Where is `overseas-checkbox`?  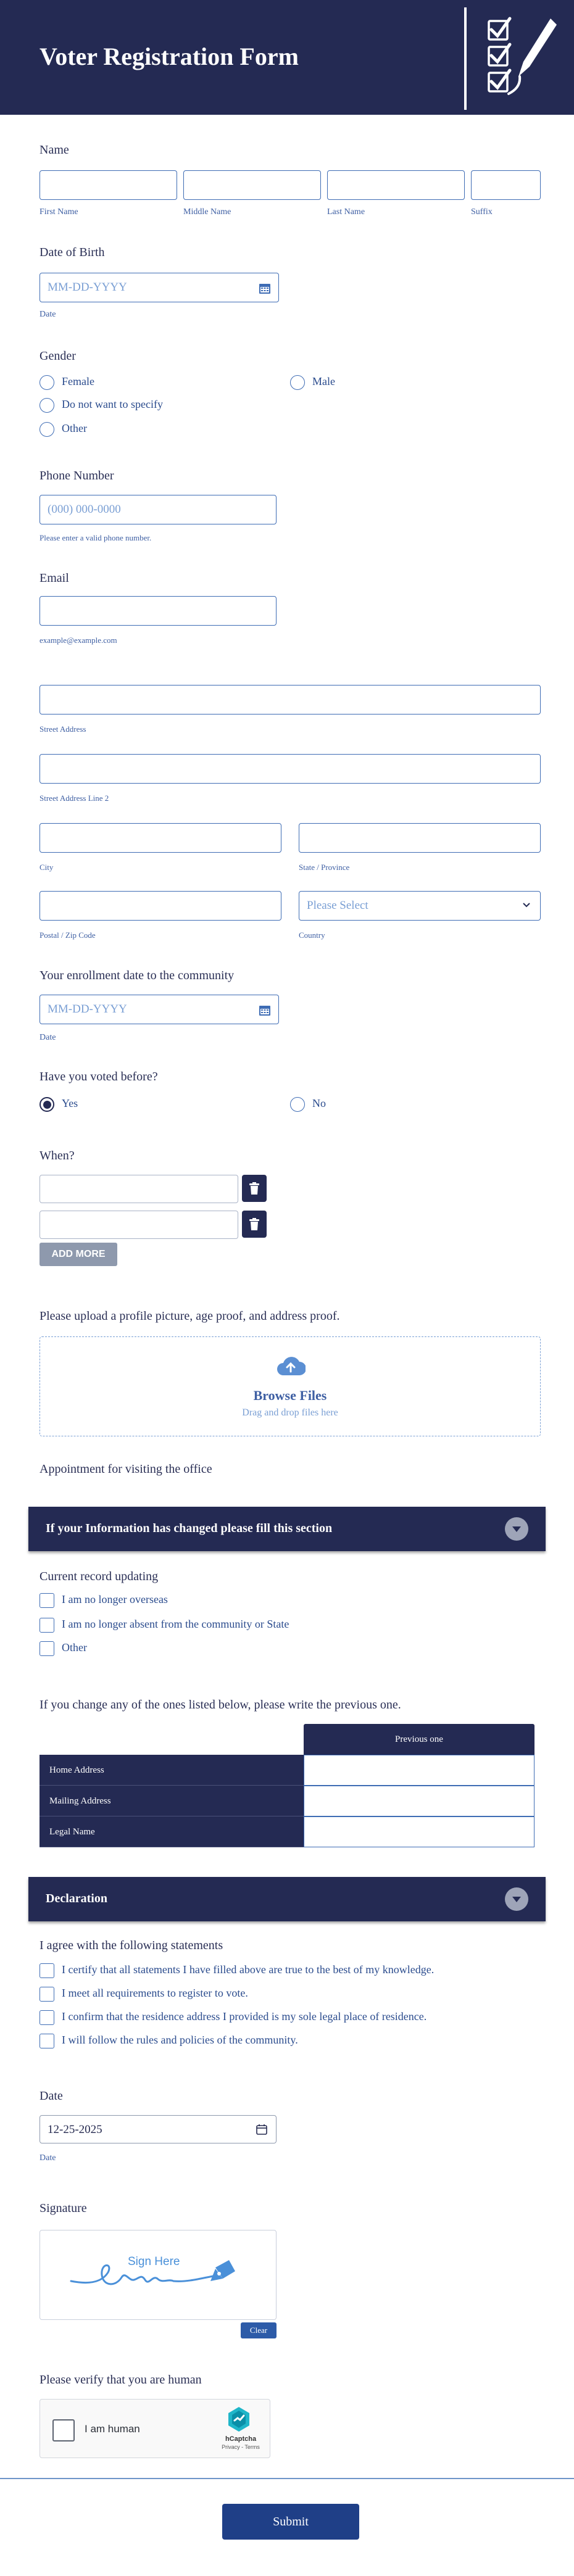
overseas-checkbox is located at coordinates (47, 1600).